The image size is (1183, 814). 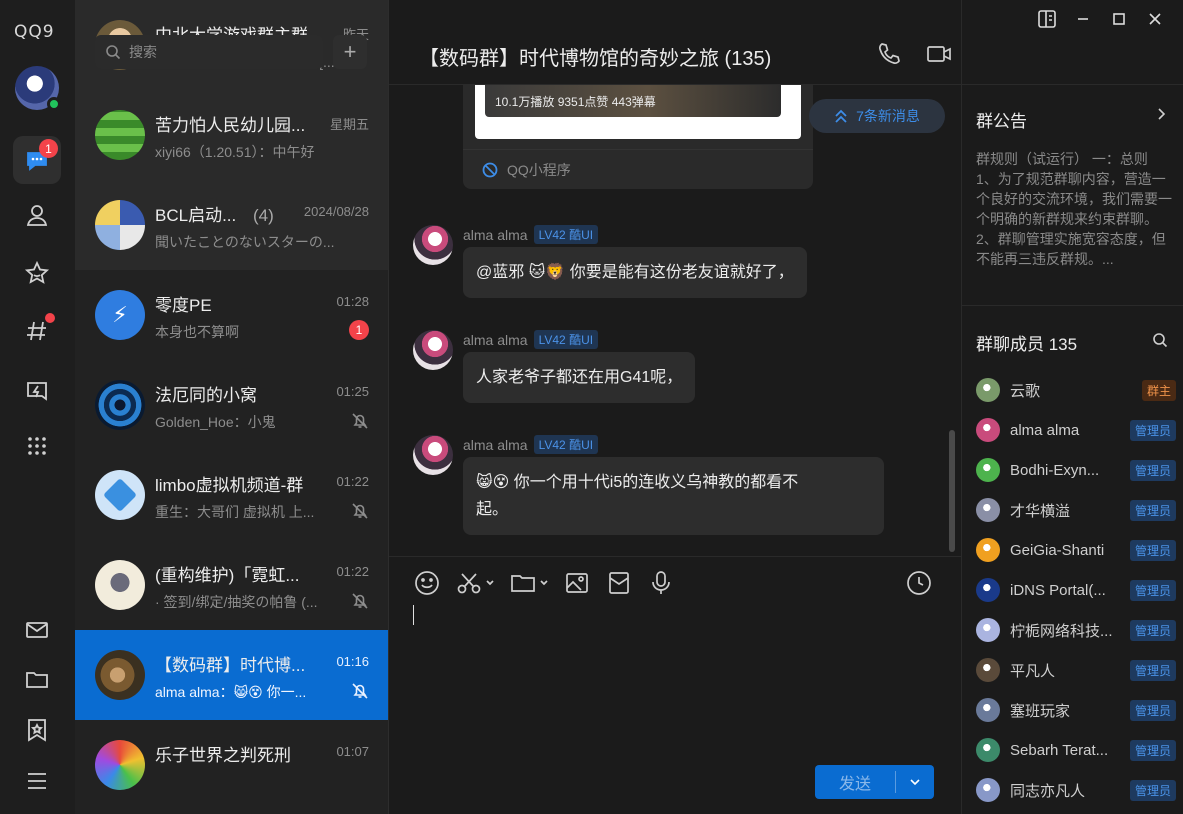 I want to click on member-row: GeiGia-Shanti 管理员, so click(x=1076, y=550).